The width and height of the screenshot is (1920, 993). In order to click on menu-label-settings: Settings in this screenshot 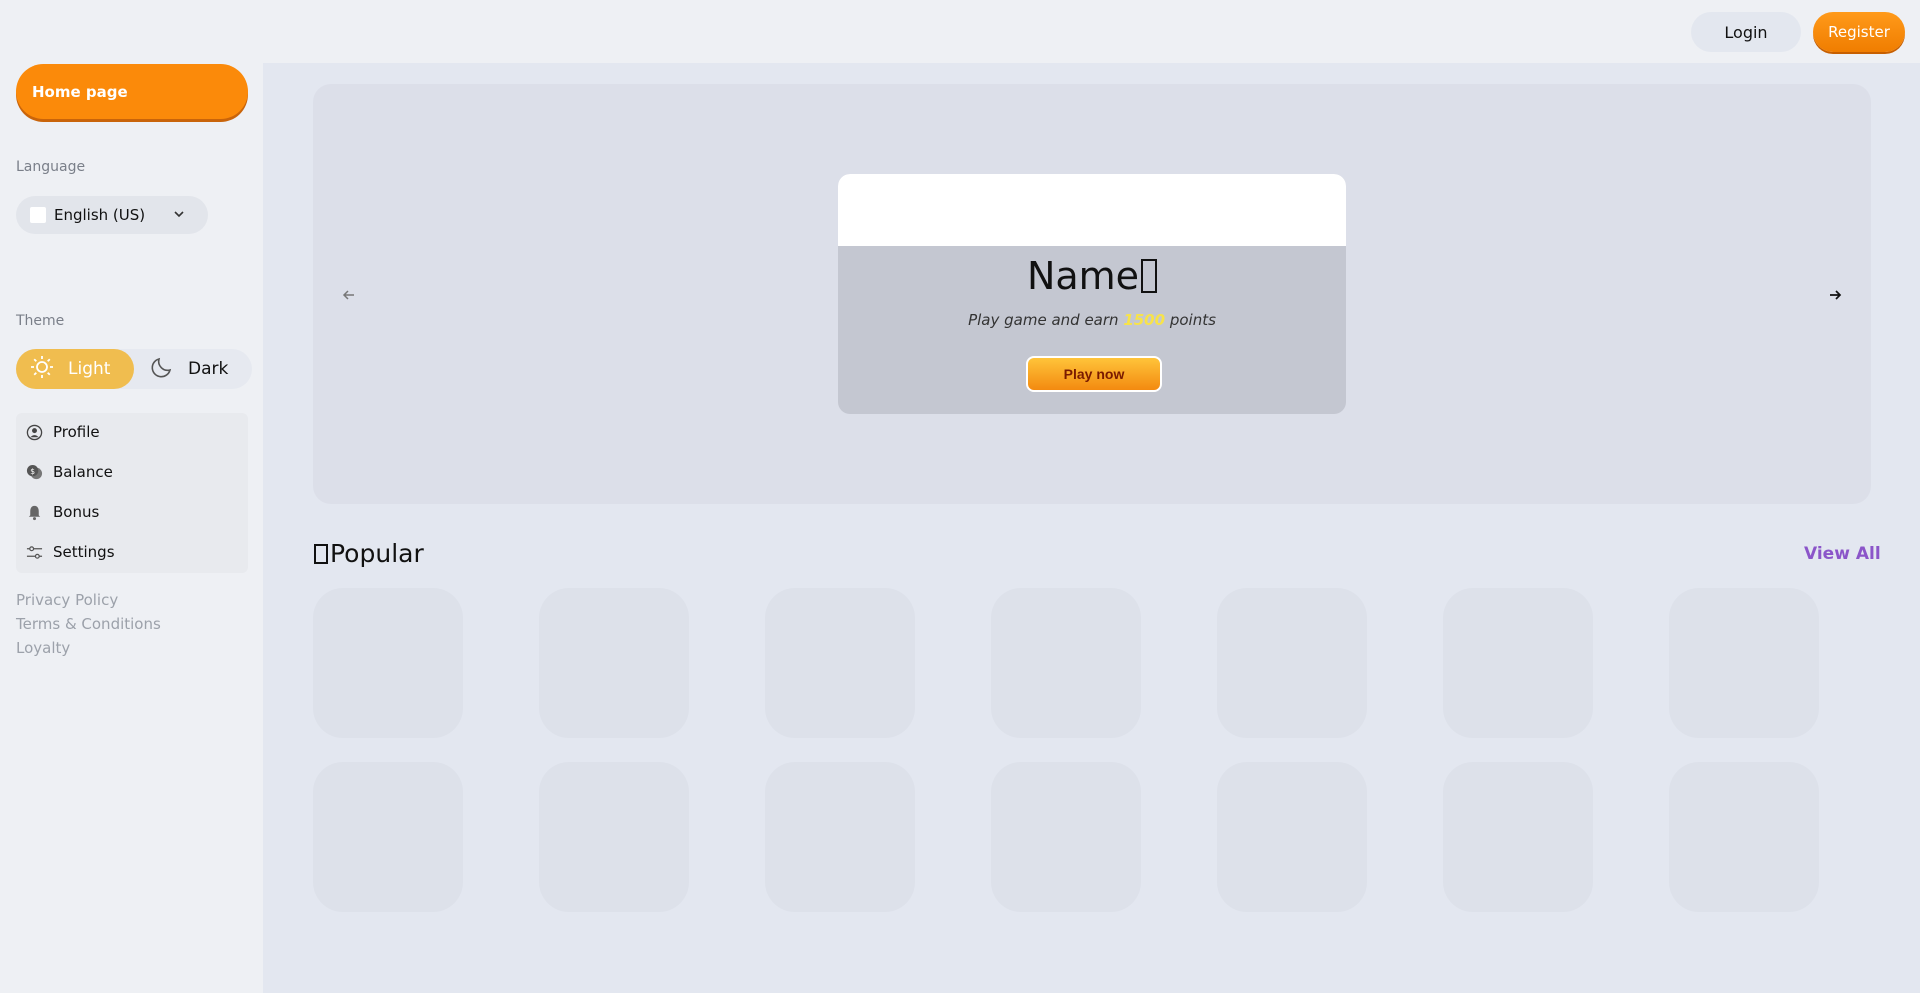, I will do `click(84, 552)`.